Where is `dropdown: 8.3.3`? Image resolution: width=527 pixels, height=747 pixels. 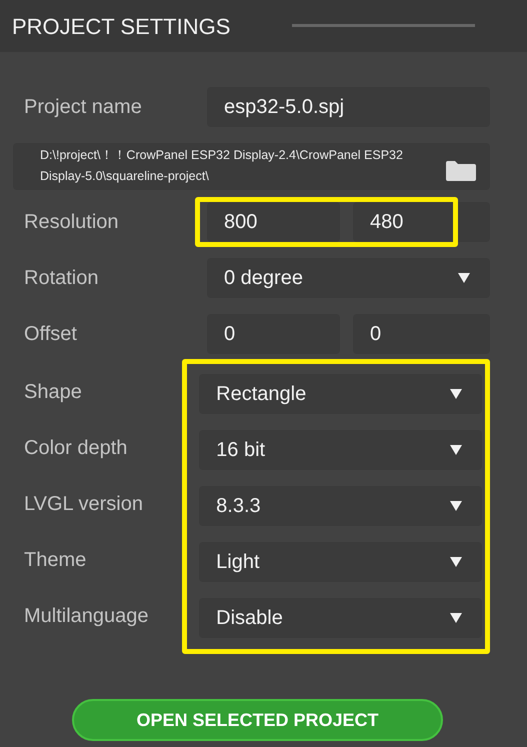
dropdown: 8.3.3 is located at coordinates (340, 506).